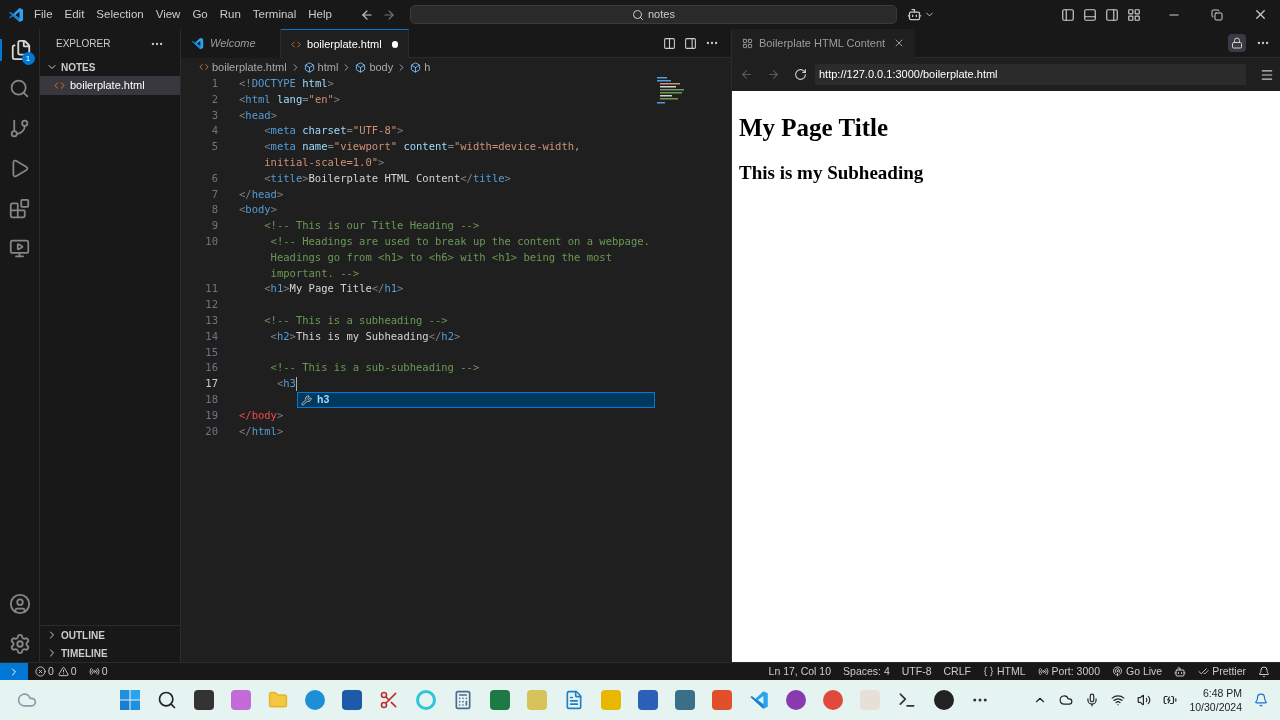 The height and width of the screenshot is (720, 1280). Describe the element at coordinates (574, 700) in the screenshot. I see `notepad-icon` at that location.